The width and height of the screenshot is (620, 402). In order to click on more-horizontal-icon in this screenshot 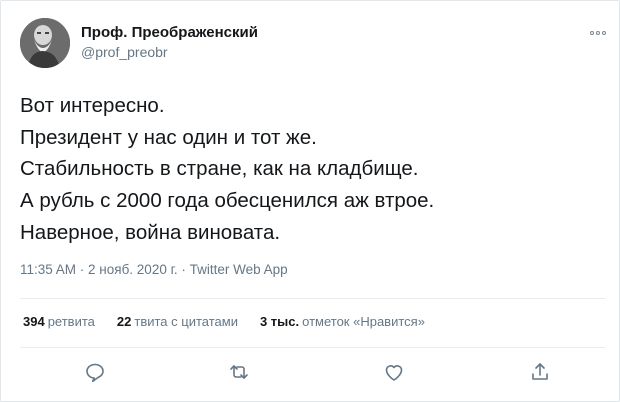, I will do `click(599, 33)`.